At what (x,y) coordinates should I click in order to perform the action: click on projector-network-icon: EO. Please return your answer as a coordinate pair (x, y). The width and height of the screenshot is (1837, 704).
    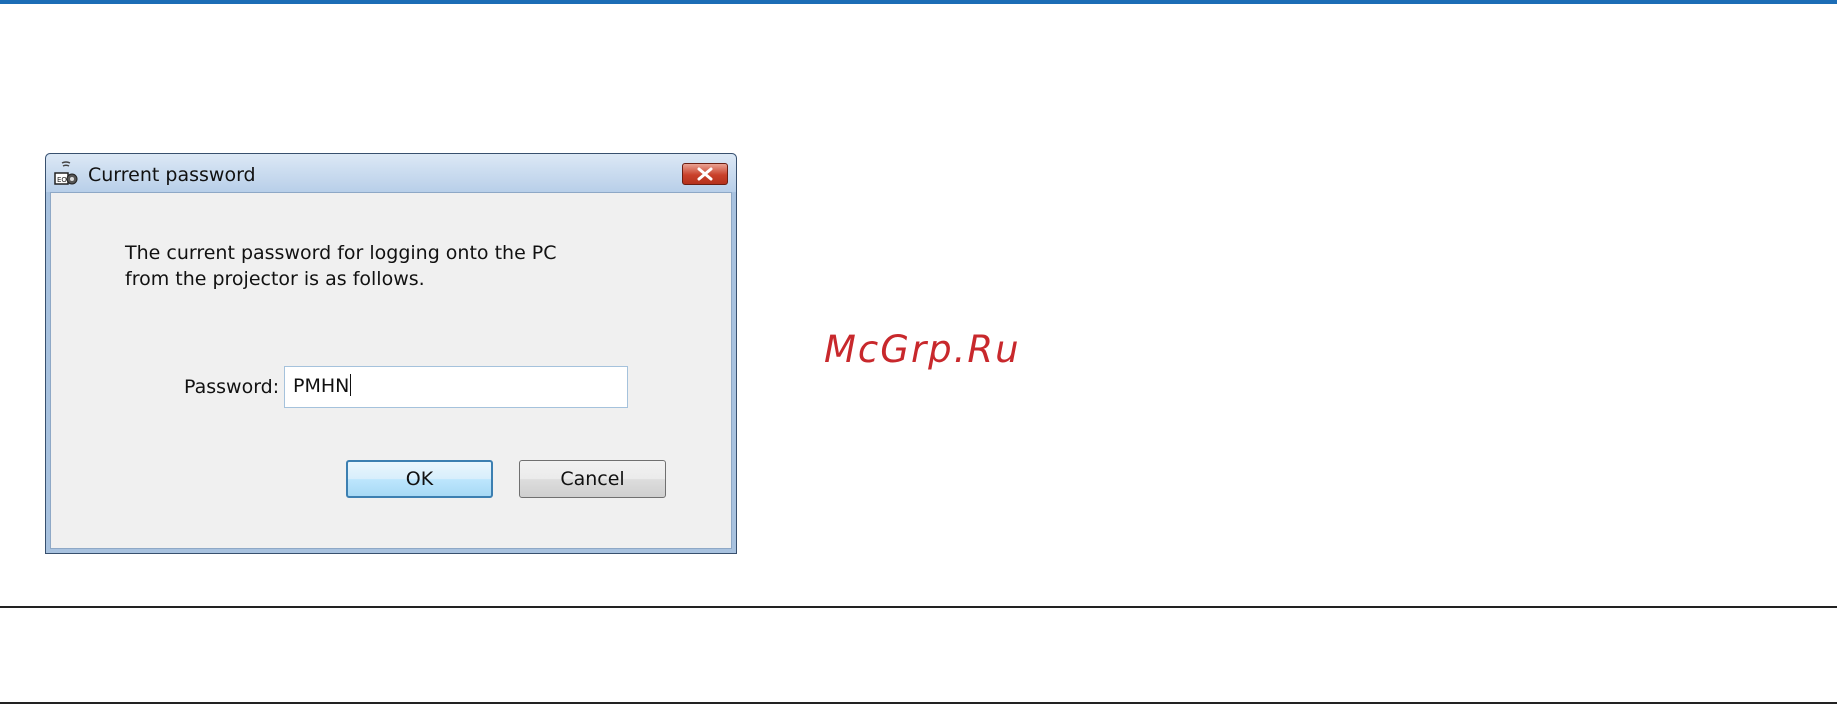
    Looking at the image, I should click on (66, 173).